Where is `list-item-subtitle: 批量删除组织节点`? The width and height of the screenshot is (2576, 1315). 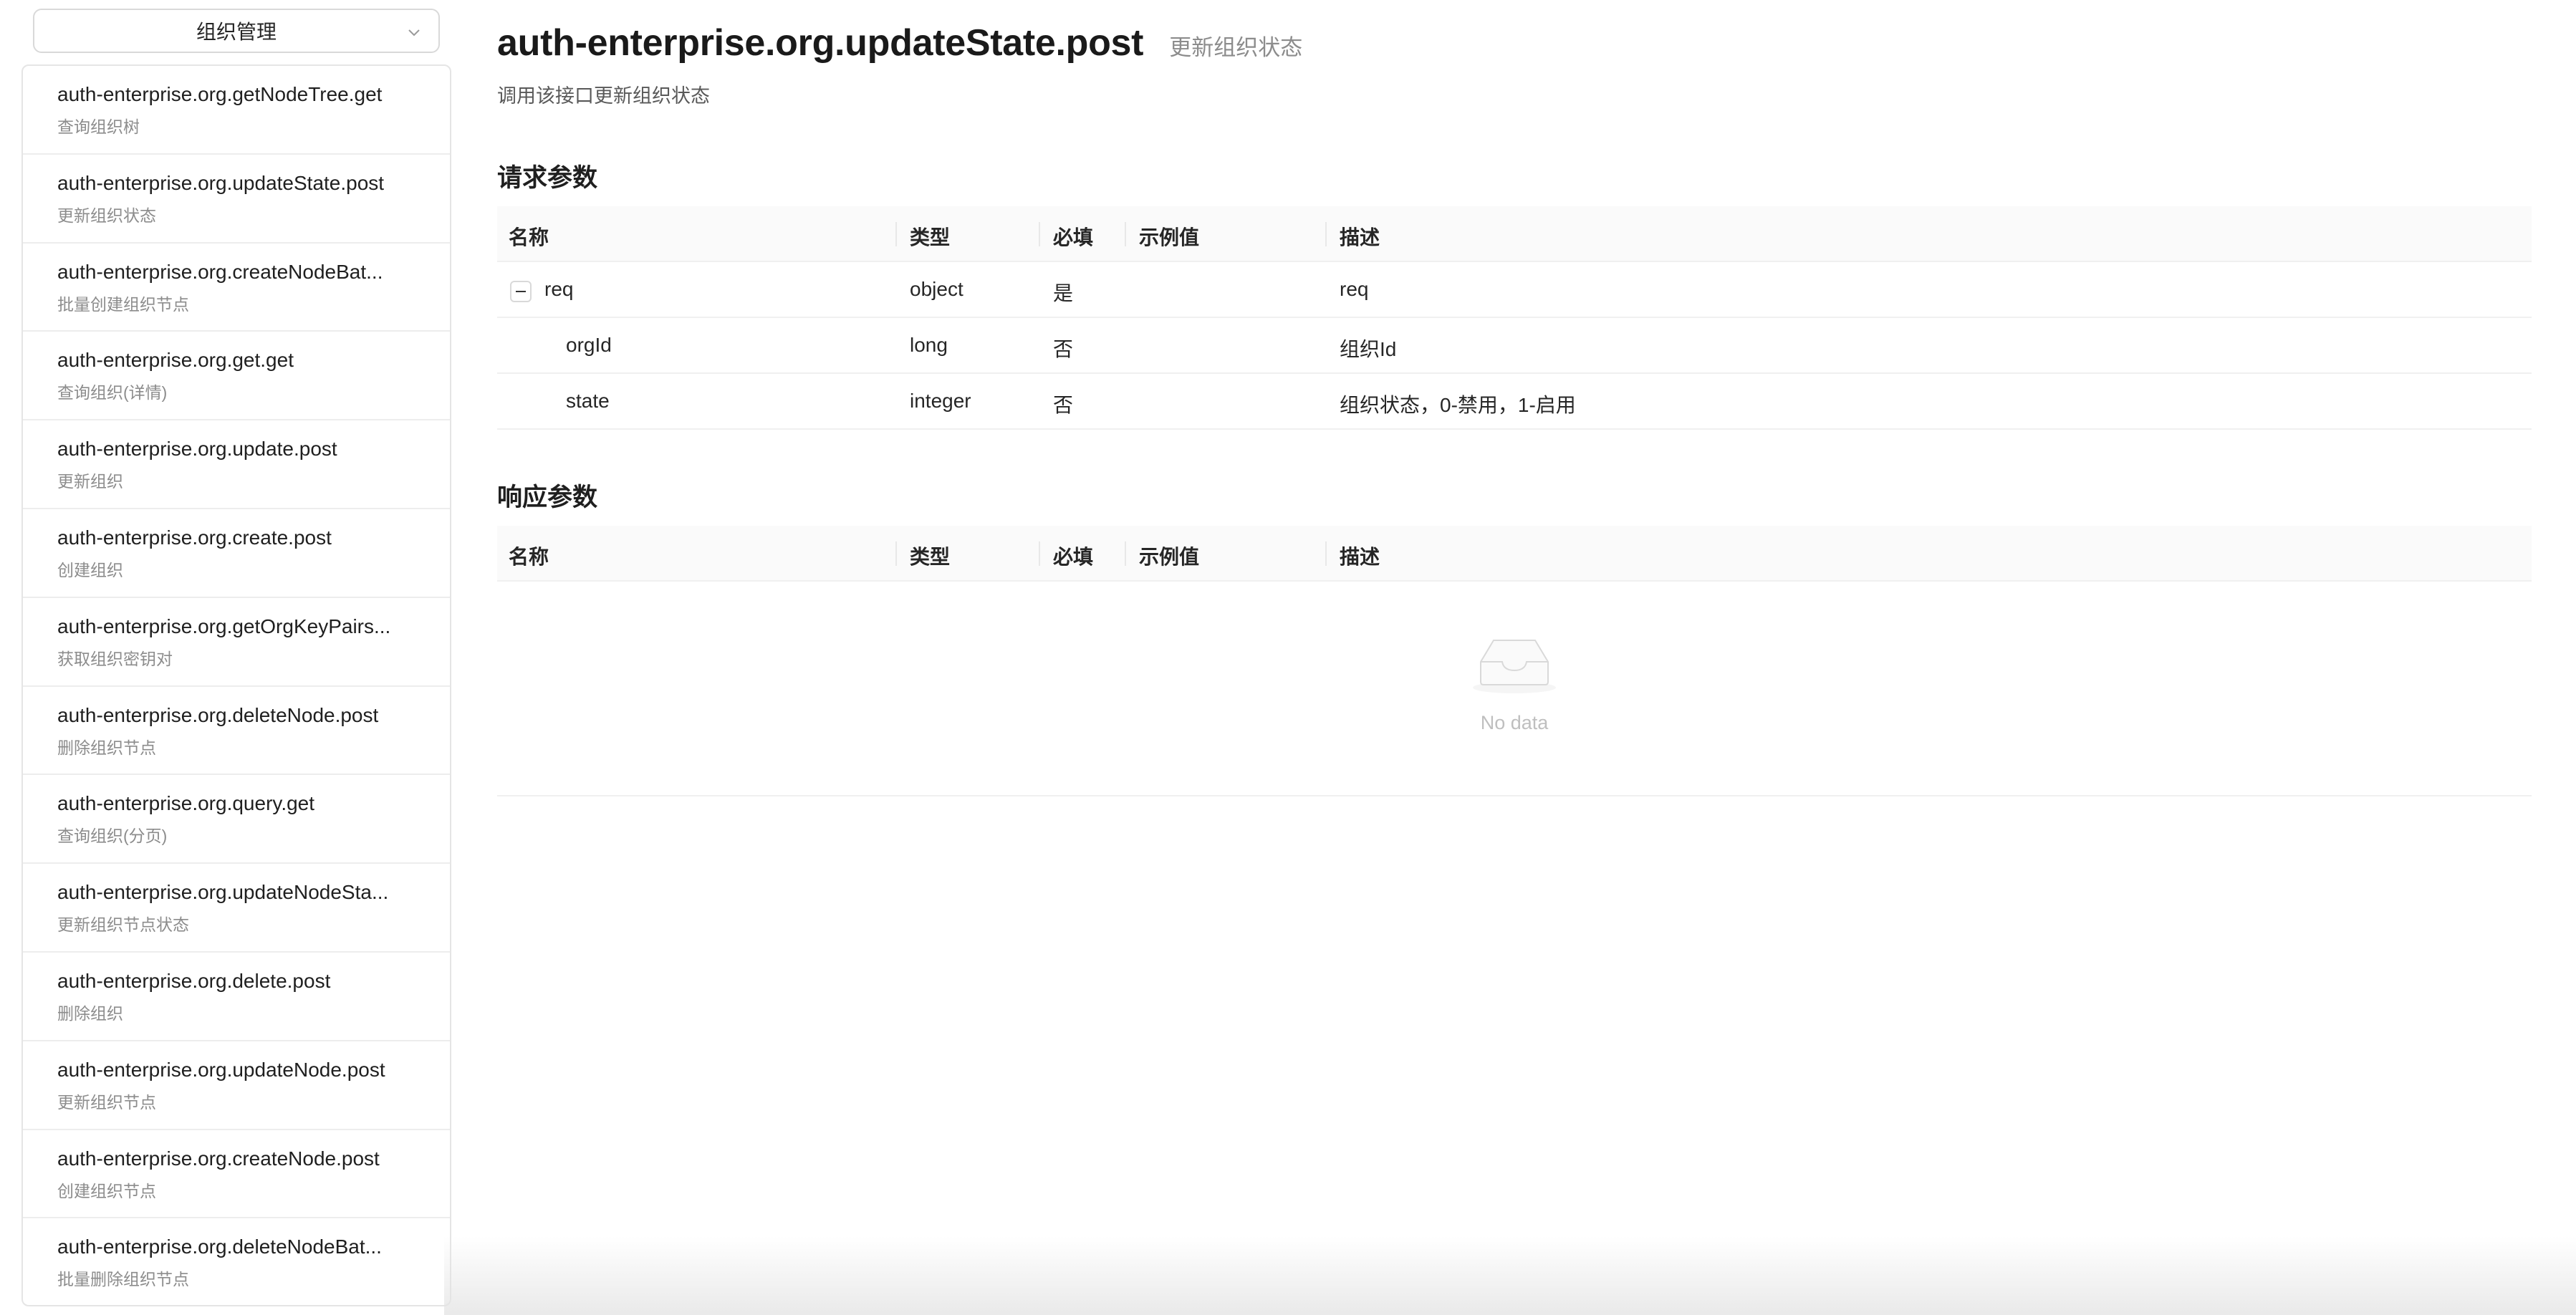 list-item-subtitle: 批量删除组织节点 is located at coordinates (123, 1280).